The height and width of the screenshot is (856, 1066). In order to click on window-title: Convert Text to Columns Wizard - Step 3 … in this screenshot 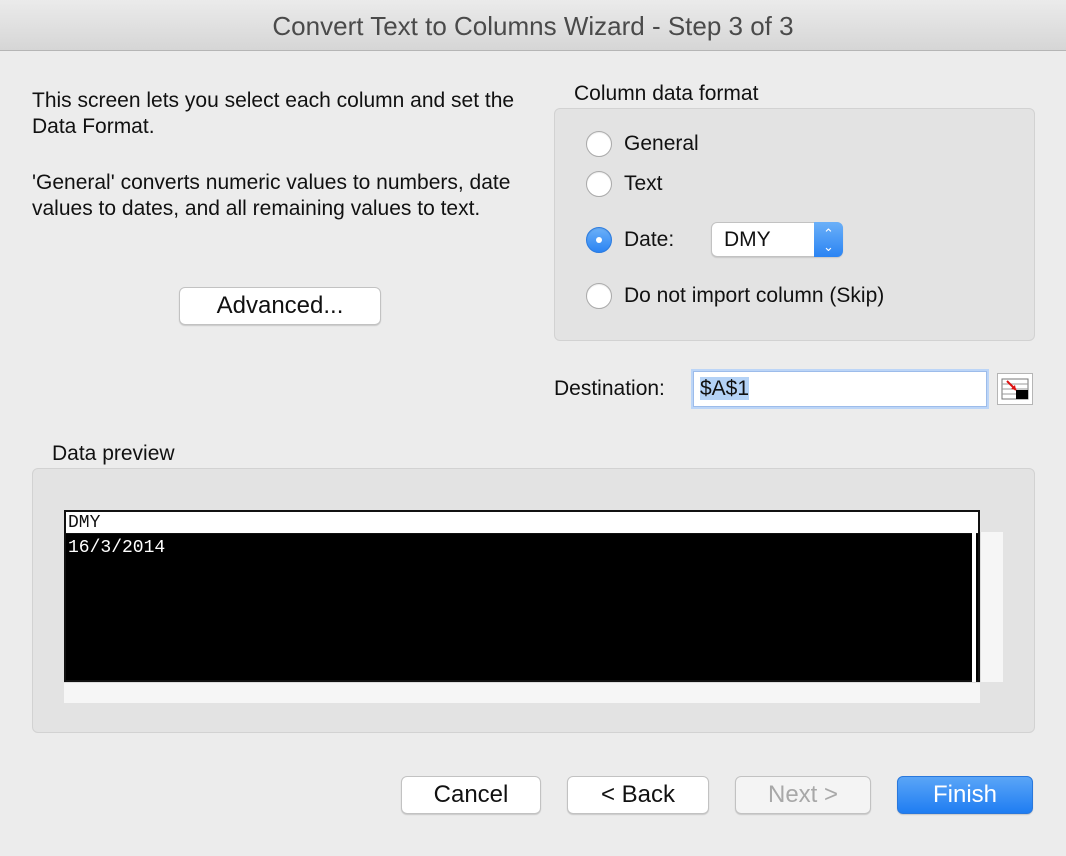, I will do `click(533, 25)`.